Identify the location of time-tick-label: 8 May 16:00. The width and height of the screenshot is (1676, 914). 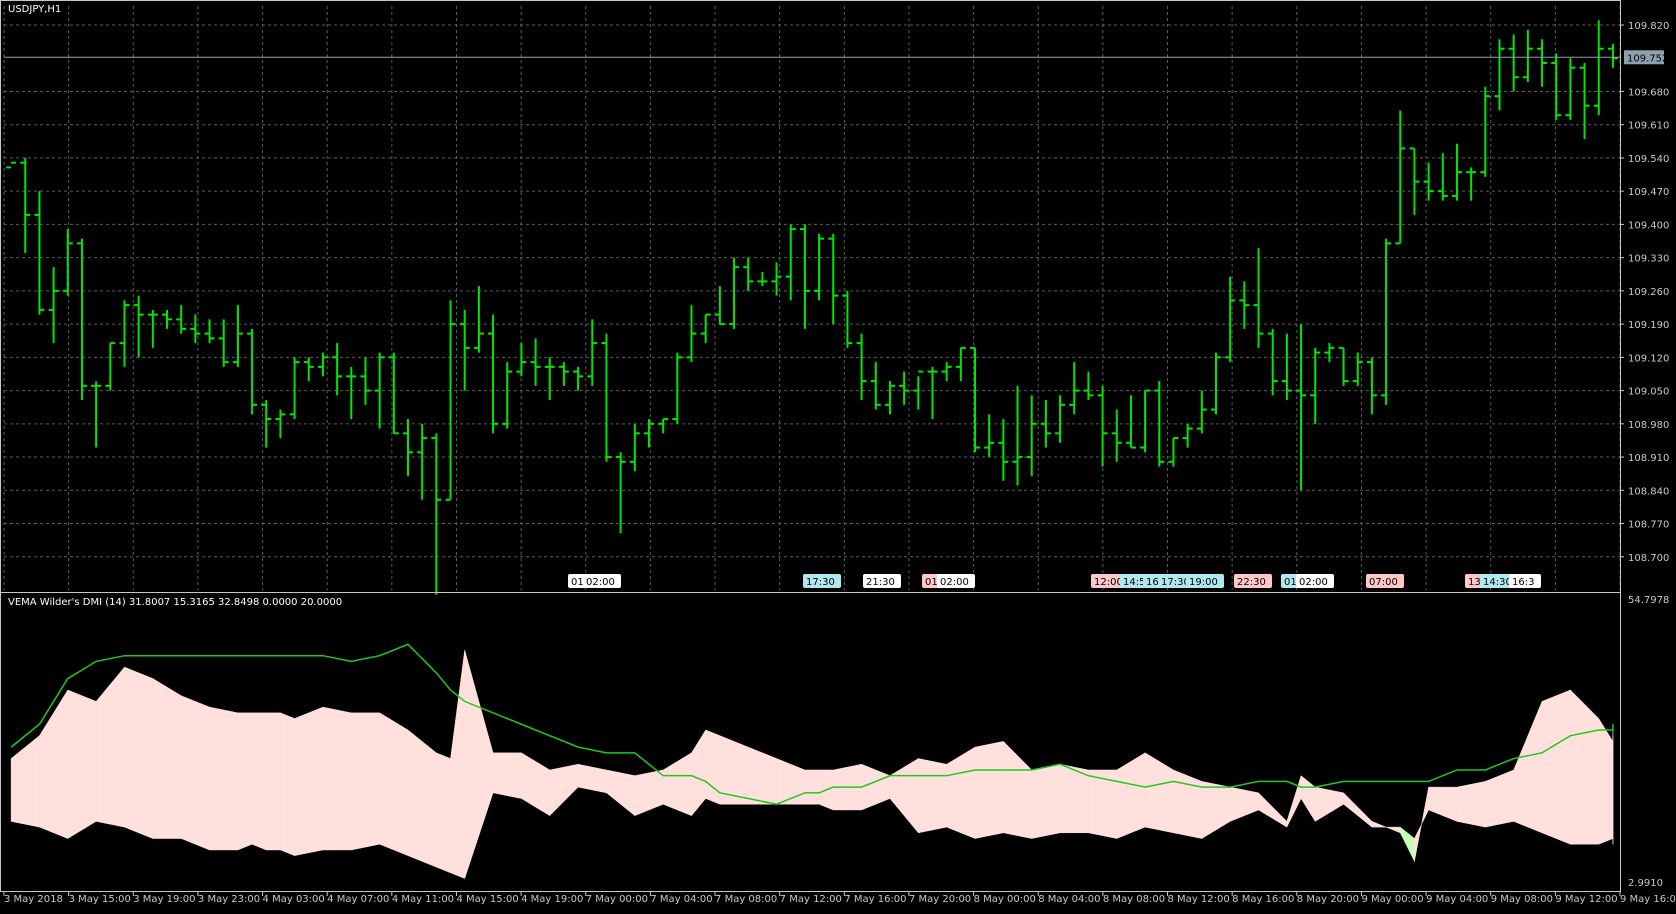
(1263, 899).